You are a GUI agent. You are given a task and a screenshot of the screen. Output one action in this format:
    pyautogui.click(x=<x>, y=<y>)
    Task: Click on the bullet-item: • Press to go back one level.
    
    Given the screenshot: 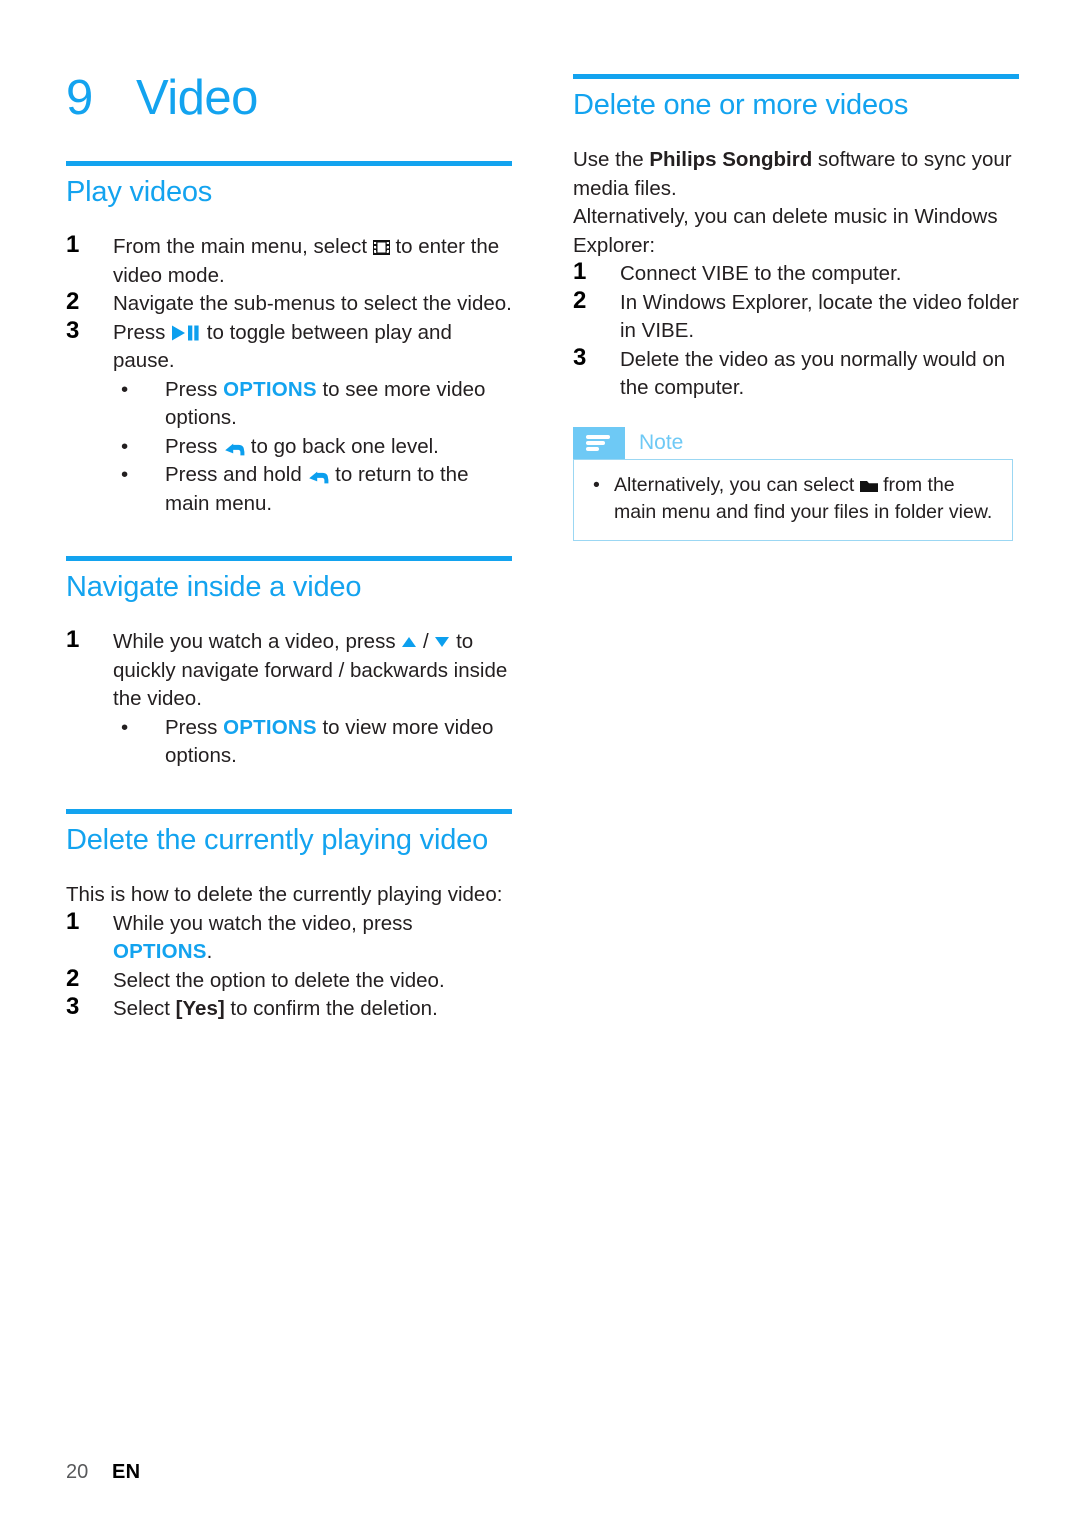 What is the action you would take?
    pyautogui.click(x=312, y=447)
    